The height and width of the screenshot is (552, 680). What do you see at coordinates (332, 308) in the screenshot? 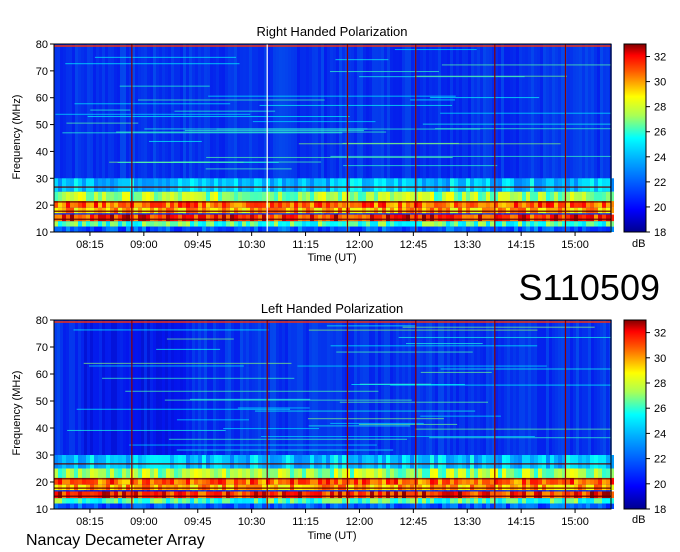
I see `panel-title: Left Handed Polarization` at bounding box center [332, 308].